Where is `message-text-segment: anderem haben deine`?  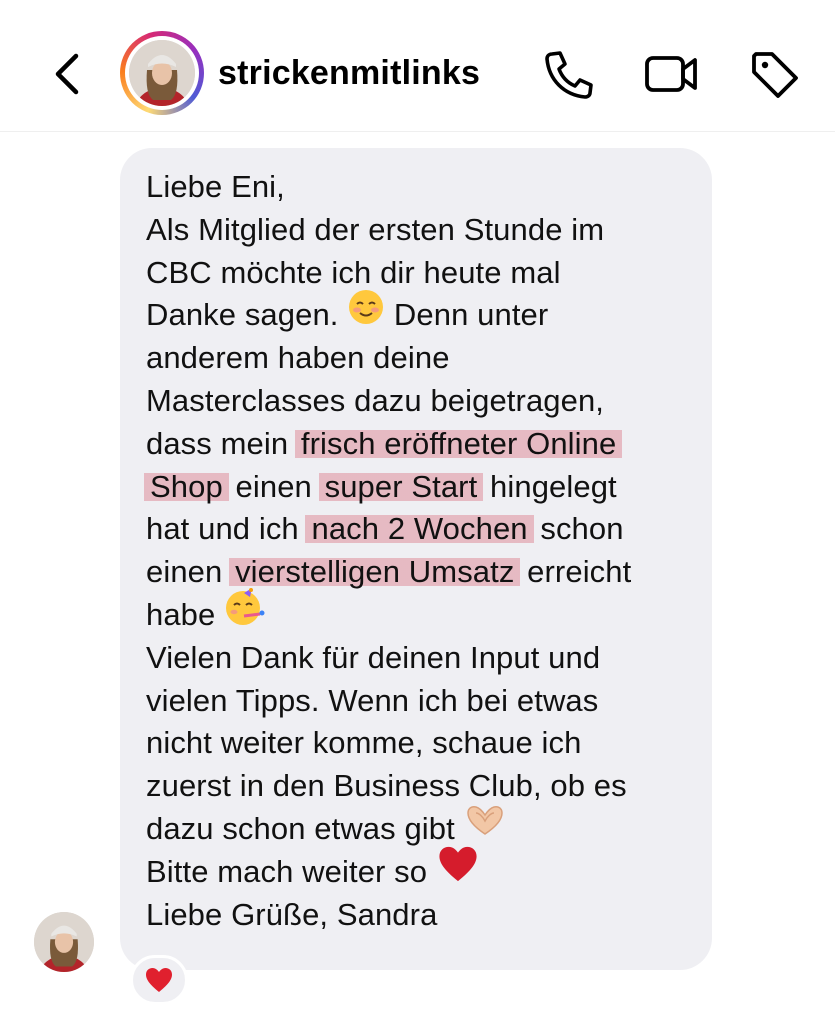 message-text-segment: anderem haben deine is located at coordinates (298, 358).